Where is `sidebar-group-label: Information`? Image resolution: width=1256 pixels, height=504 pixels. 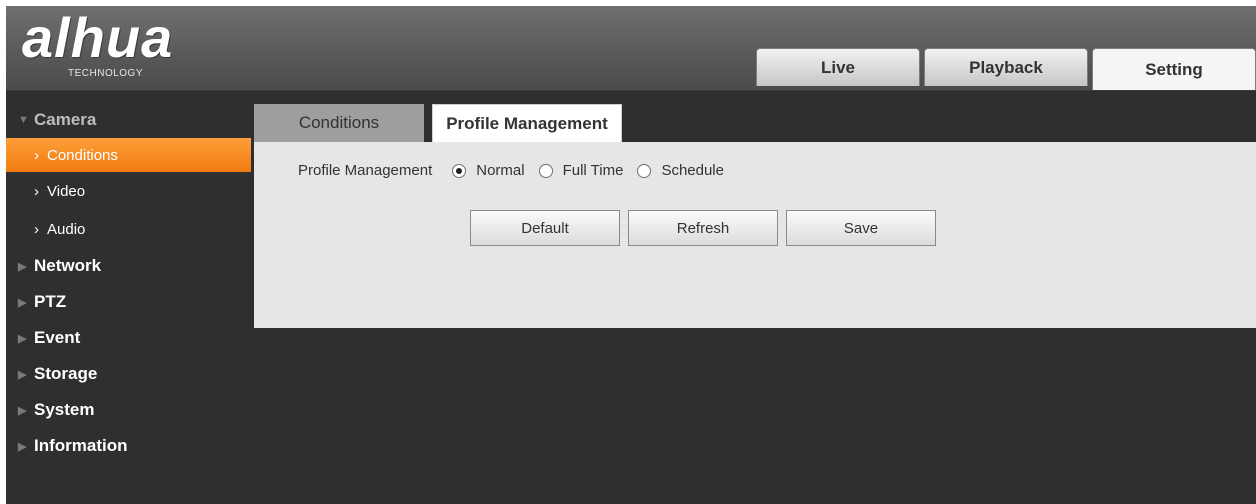 sidebar-group-label: Information is located at coordinates (81, 445).